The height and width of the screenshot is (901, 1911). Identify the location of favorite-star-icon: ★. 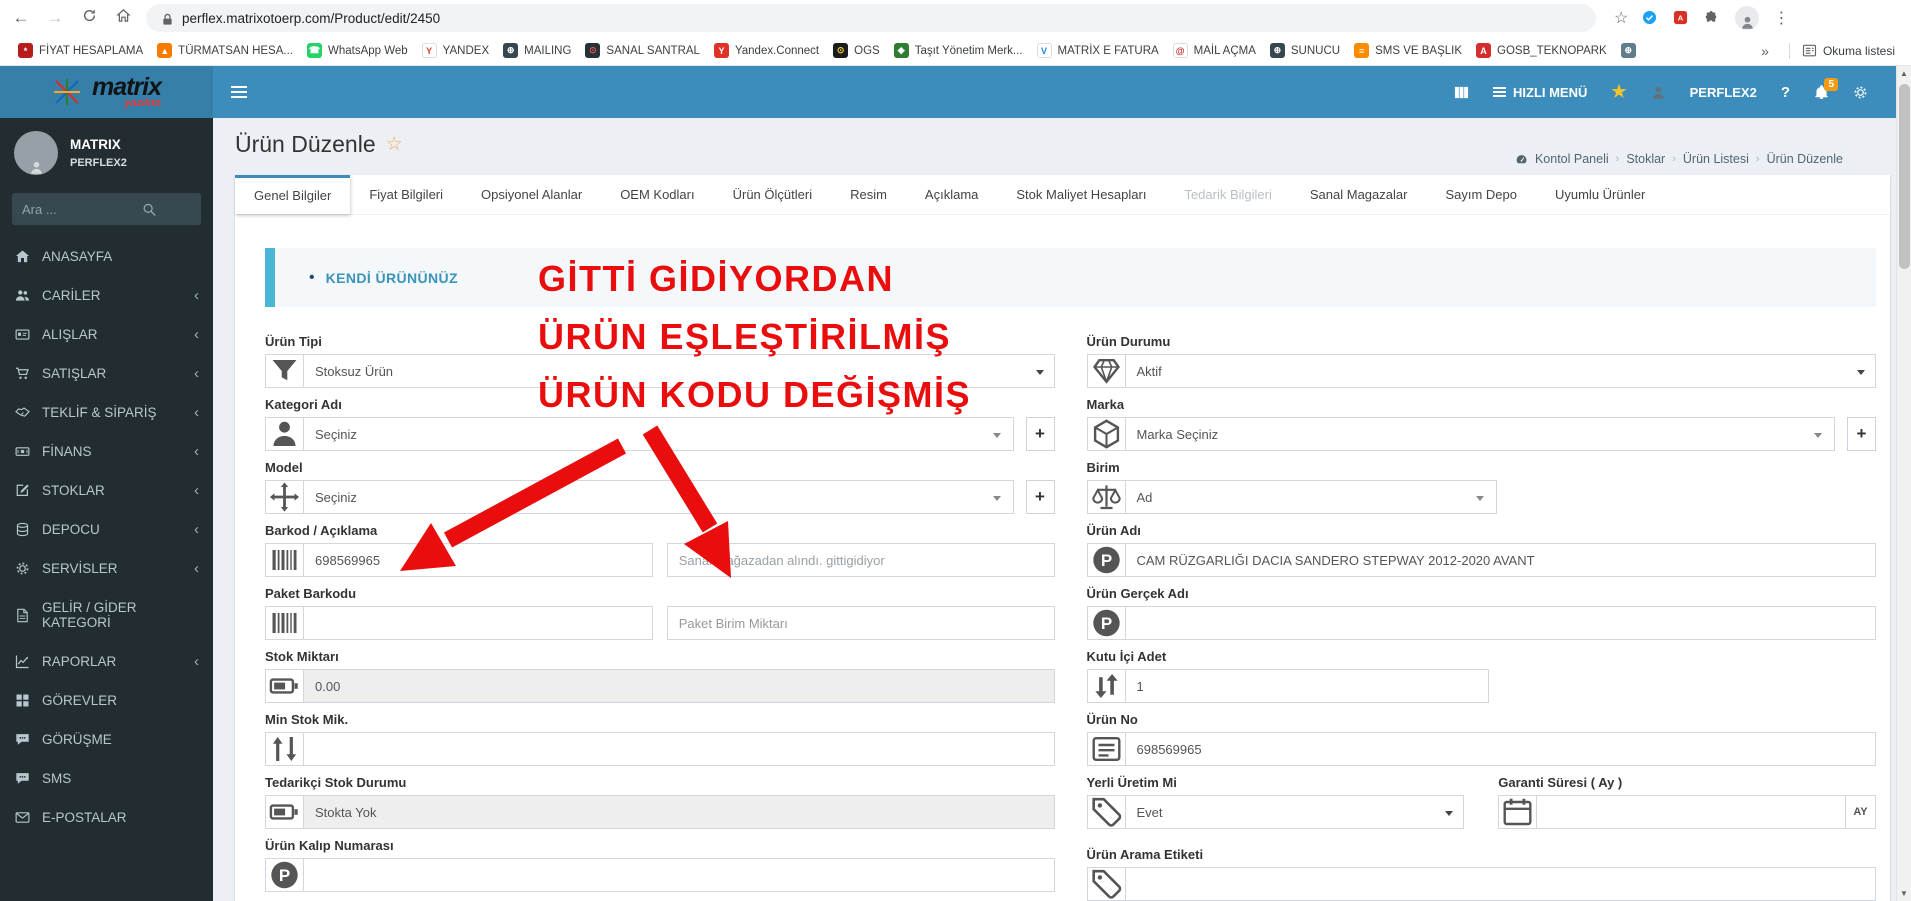
(1618, 92).